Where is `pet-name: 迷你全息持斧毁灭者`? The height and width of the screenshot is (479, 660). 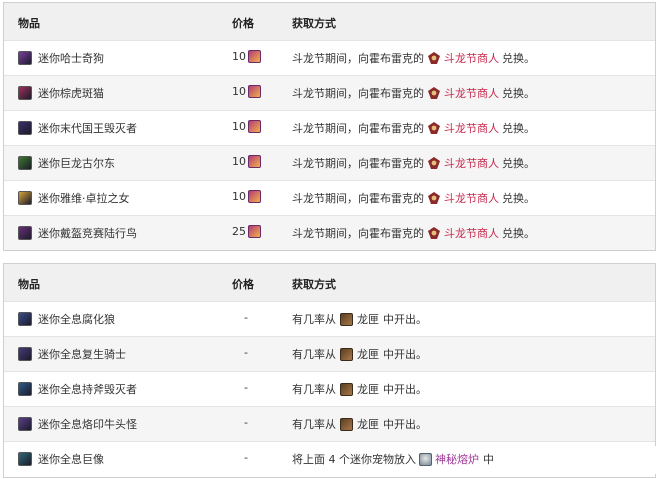 pet-name: 迷你全息持斧毁灭者 is located at coordinates (87, 389).